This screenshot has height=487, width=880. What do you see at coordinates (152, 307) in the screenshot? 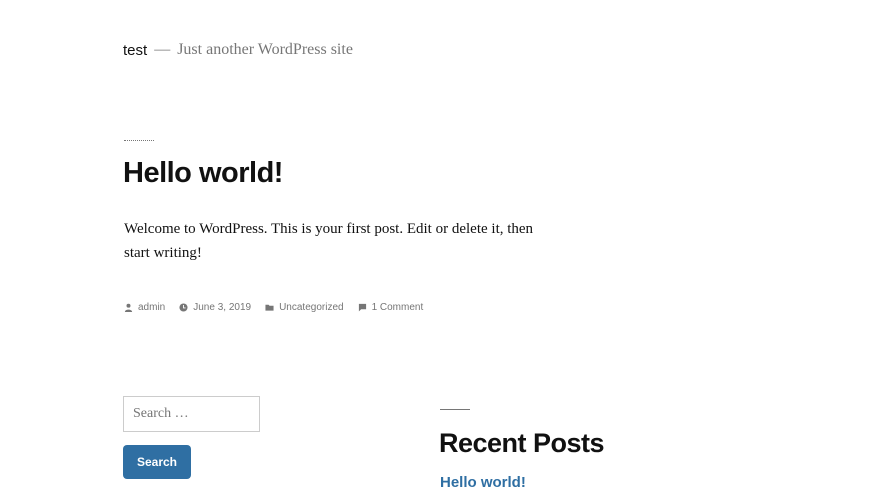
I see `meta-author: admin` at bounding box center [152, 307].